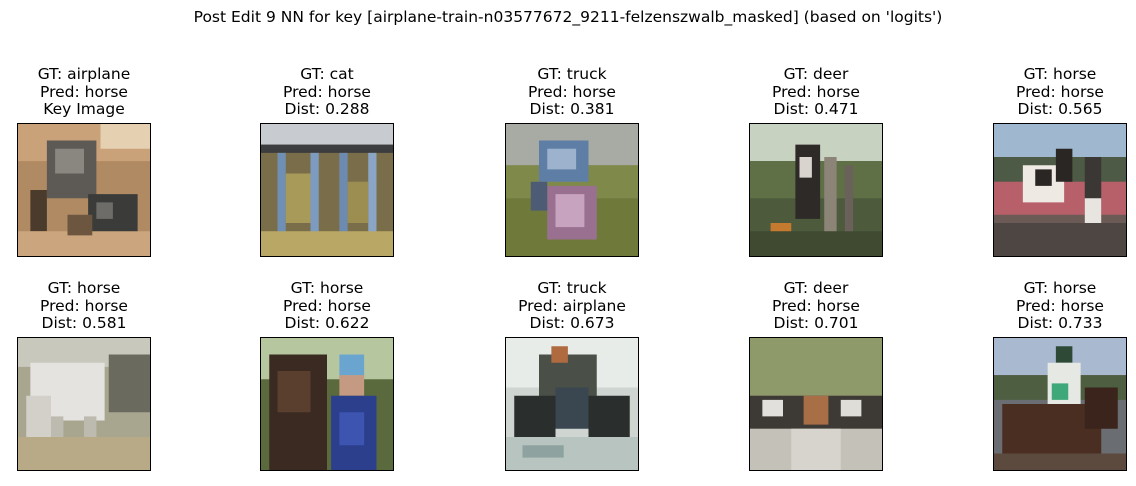 This screenshot has width=1136, height=486. What do you see at coordinates (84, 190) in the screenshot?
I see `key-thumbnail` at bounding box center [84, 190].